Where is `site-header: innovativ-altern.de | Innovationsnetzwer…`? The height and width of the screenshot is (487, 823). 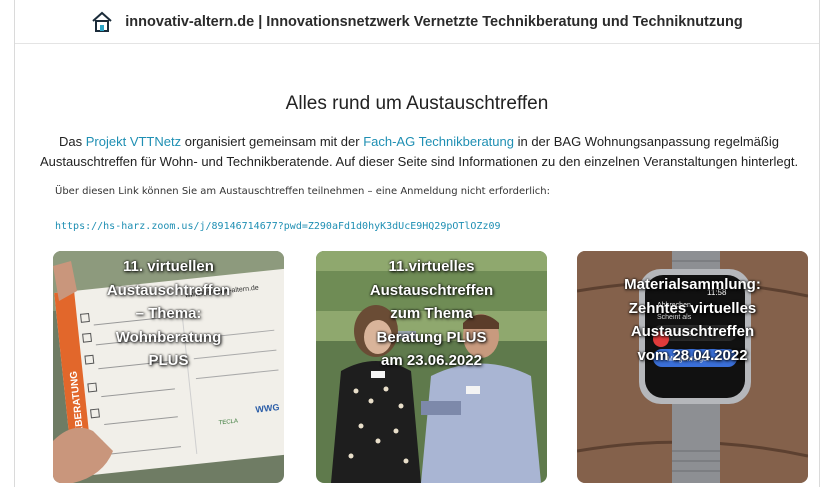 site-header: innovativ-altern.de | Innovationsnetzwer… is located at coordinates (417, 22).